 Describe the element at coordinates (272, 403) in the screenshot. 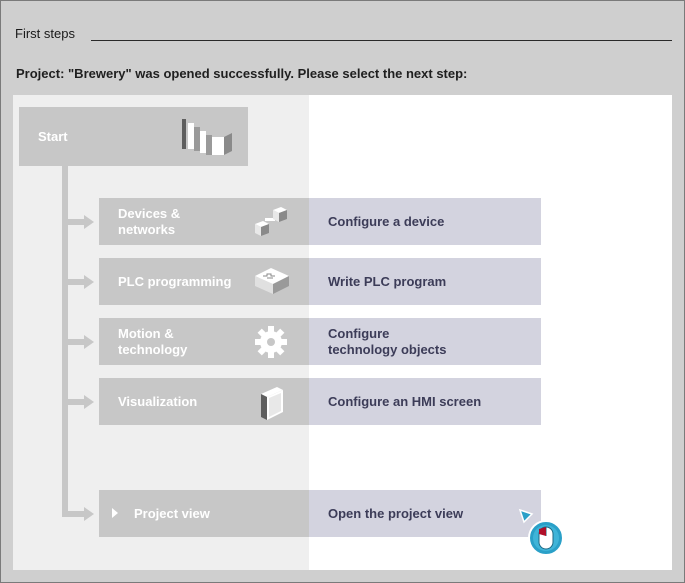

I see `hmi-screen-icon` at that location.